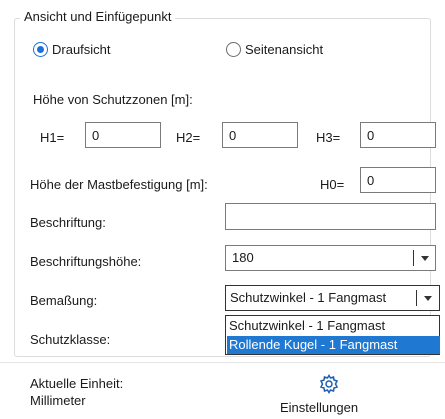 The width and height of the screenshot is (445, 419). Describe the element at coordinates (330, 258) in the screenshot. I see `caption-height-combo: 180` at that location.